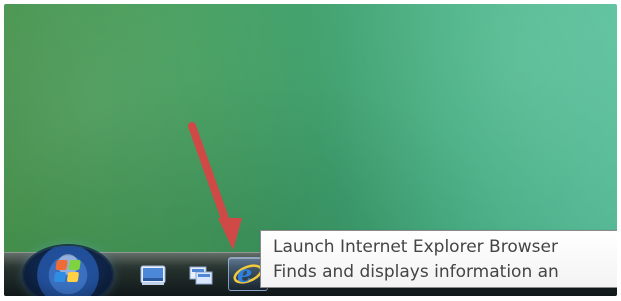 The width and height of the screenshot is (621, 301). I want to click on tooltip-description: Finds and displays information an, so click(416, 272).